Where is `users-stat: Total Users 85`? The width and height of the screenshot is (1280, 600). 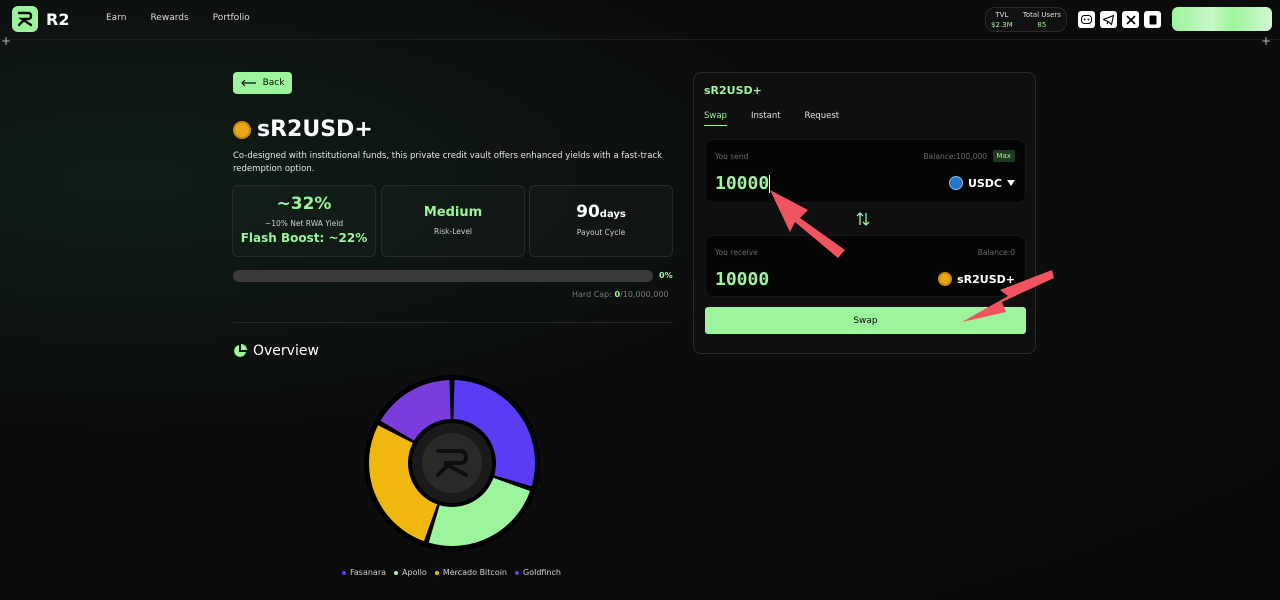 users-stat: Total Users 85 is located at coordinates (1042, 20).